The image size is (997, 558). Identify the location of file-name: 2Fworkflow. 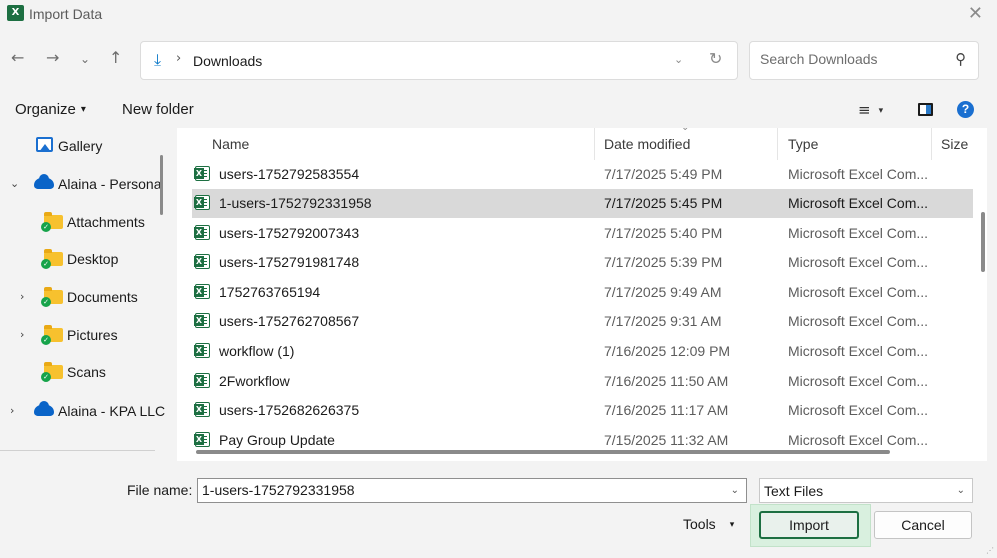
(254, 381).